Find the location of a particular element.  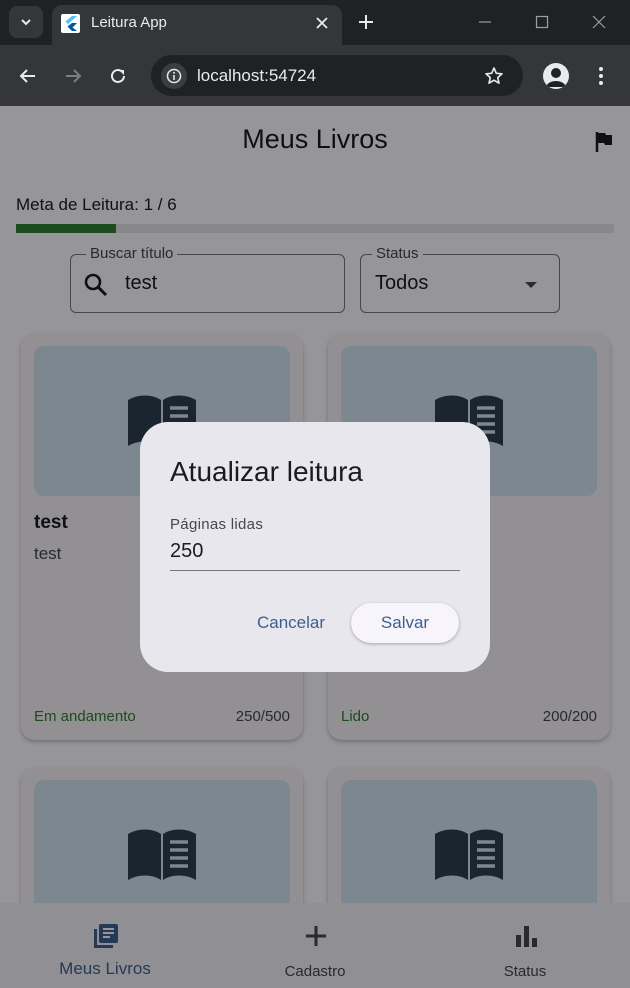

star-icon is located at coordinates (494, 75).